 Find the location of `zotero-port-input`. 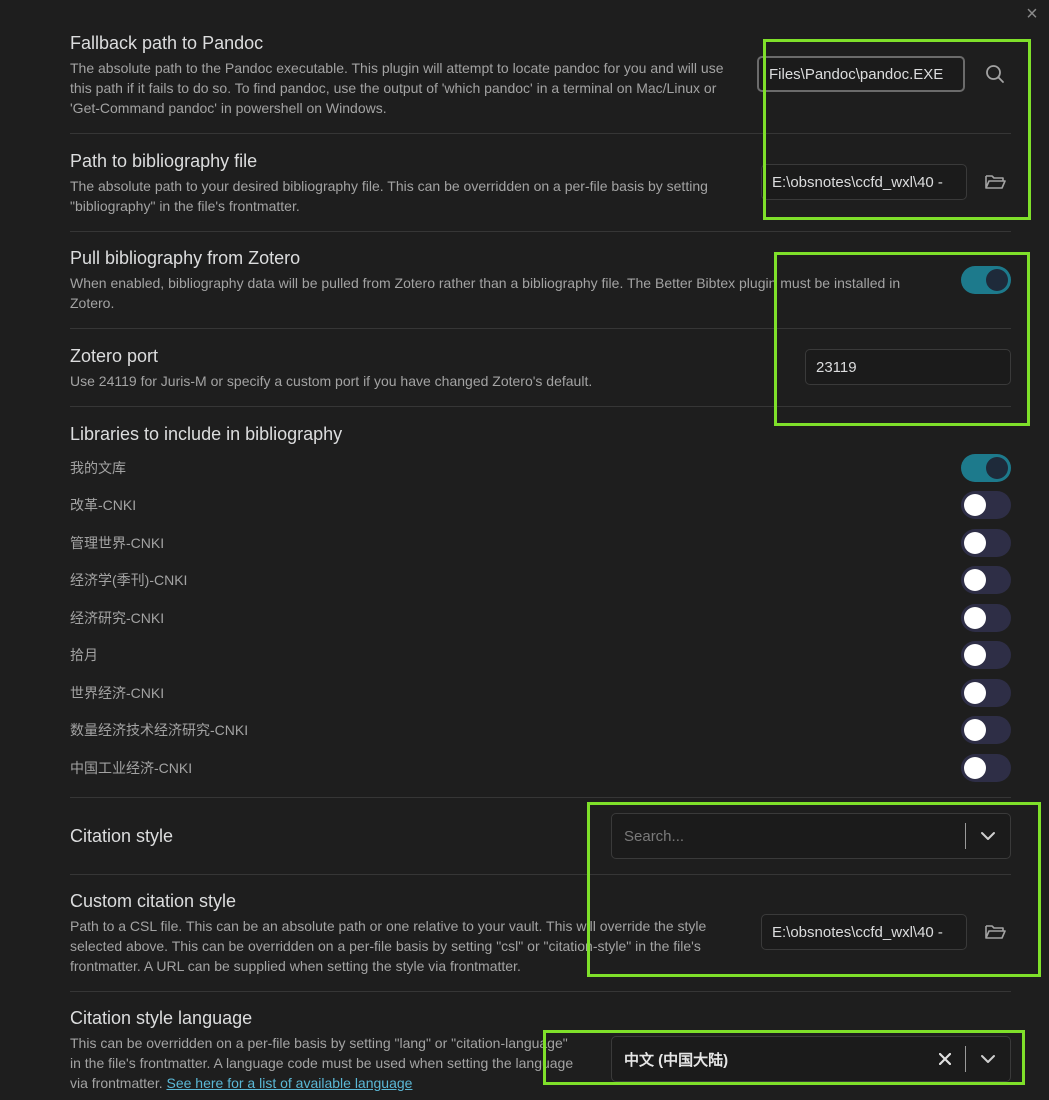

zotero-port-input is located at coordinates (908, 367).